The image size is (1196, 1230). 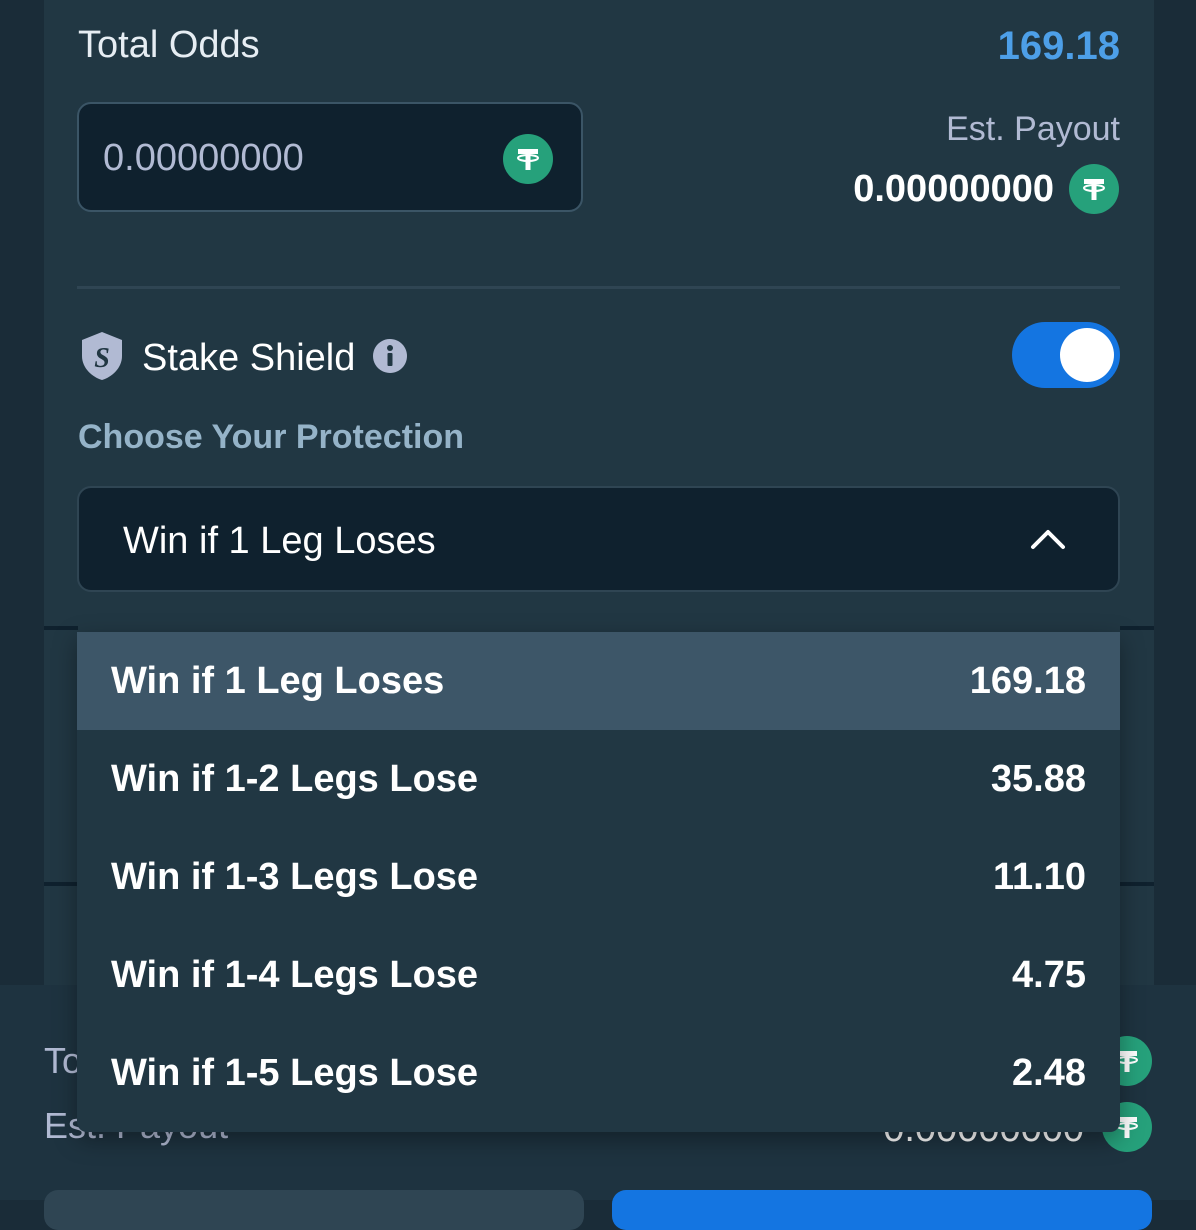 What do you see at coordinates (1058, 46) in the screenshot?
I see `total-odds-value: 169.18` at bounding box center [1058, 46].